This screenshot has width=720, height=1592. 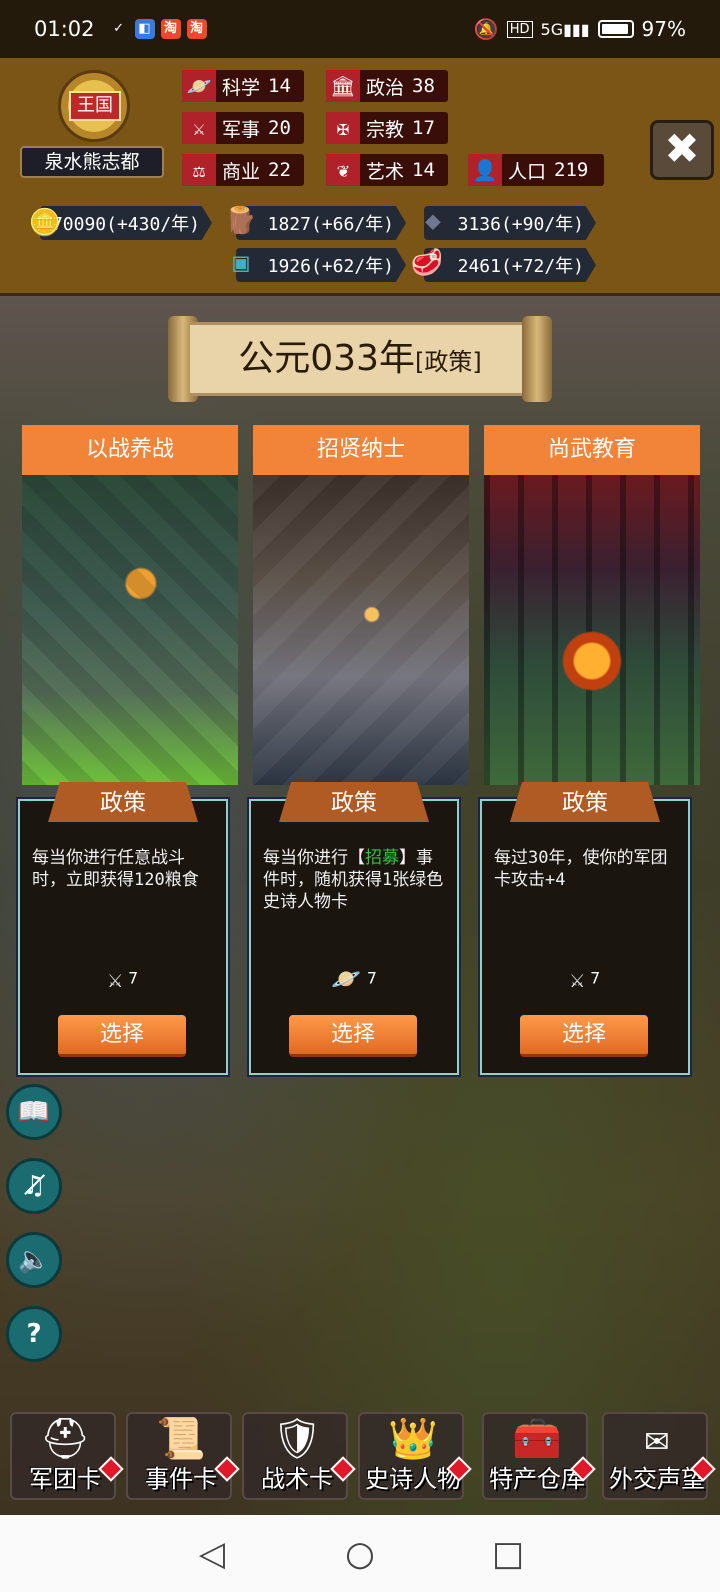 I want to click on help-icon: ?, so click(x=34, y=1334).